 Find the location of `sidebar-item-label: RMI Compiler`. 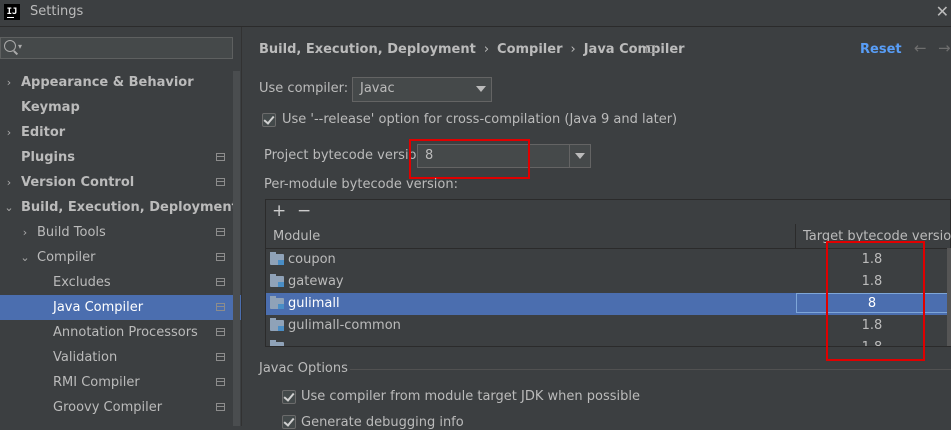

sidebar-item-label: RMI Compiler is located at coordinates (96, 382).